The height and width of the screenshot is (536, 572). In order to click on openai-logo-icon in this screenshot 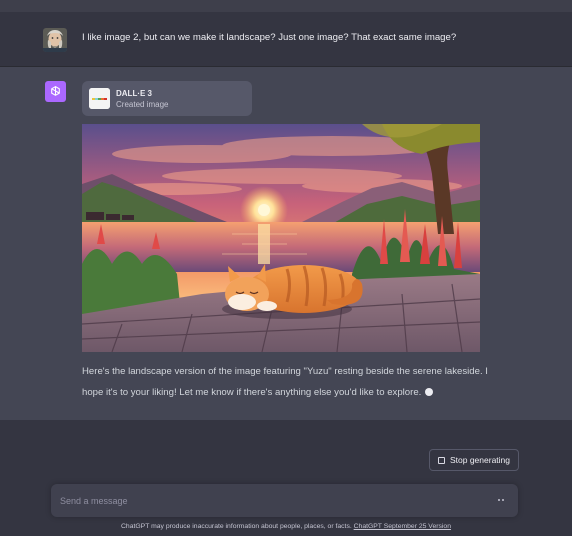, I will do `click(55, 91)`.